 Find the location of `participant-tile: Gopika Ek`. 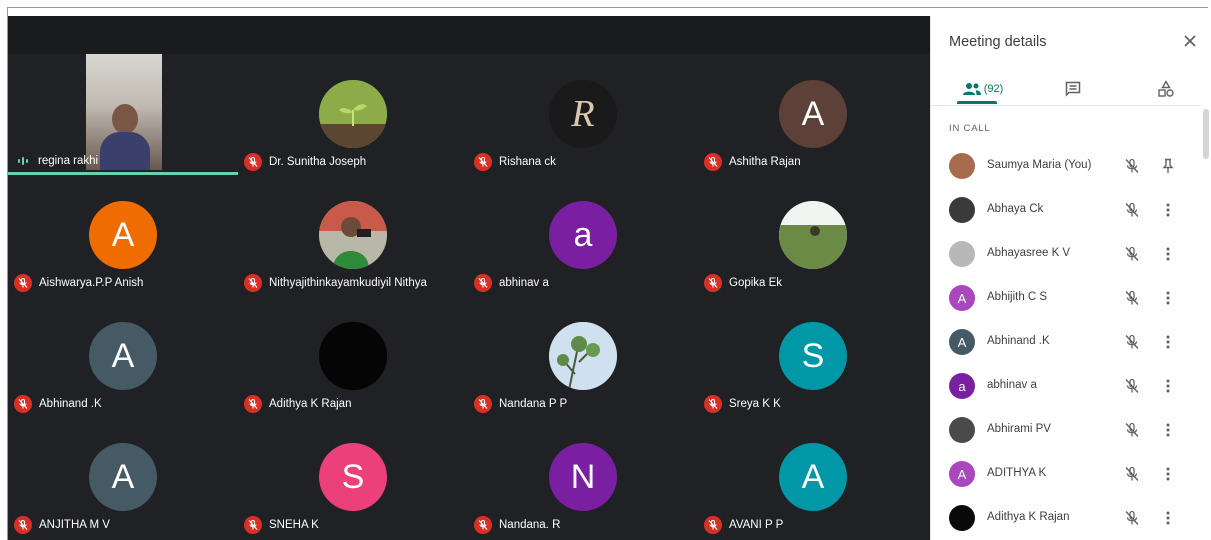

participant-tile: Gopika Ek is located at coordinates (813, 235).